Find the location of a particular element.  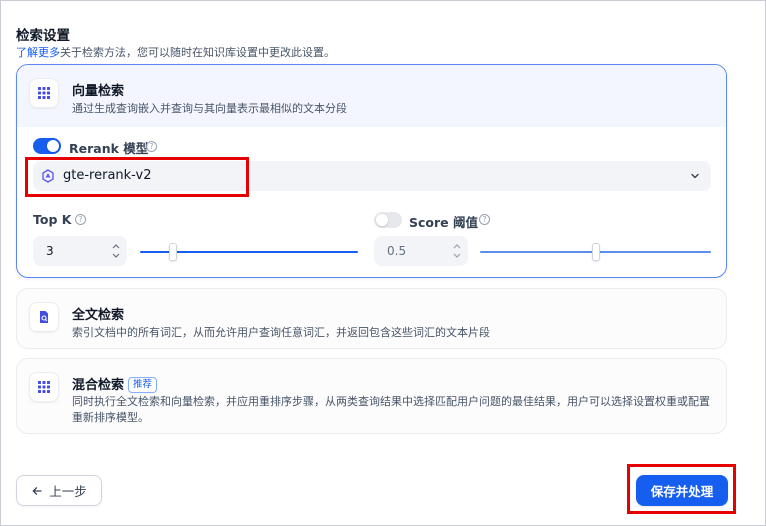

top-k-value: 3 is located at coordinates (50, 251).